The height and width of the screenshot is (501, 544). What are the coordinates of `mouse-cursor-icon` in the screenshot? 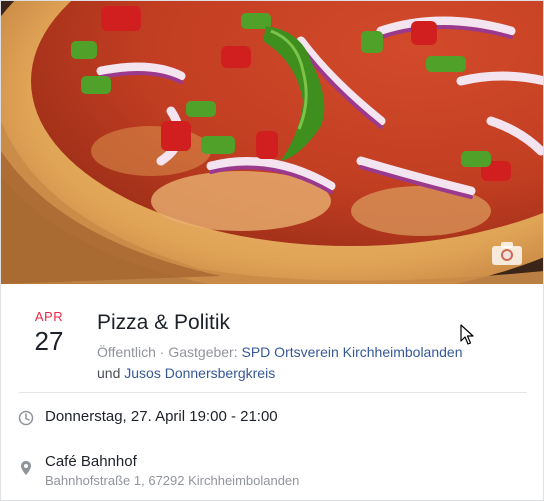 It's located at (467, 334).